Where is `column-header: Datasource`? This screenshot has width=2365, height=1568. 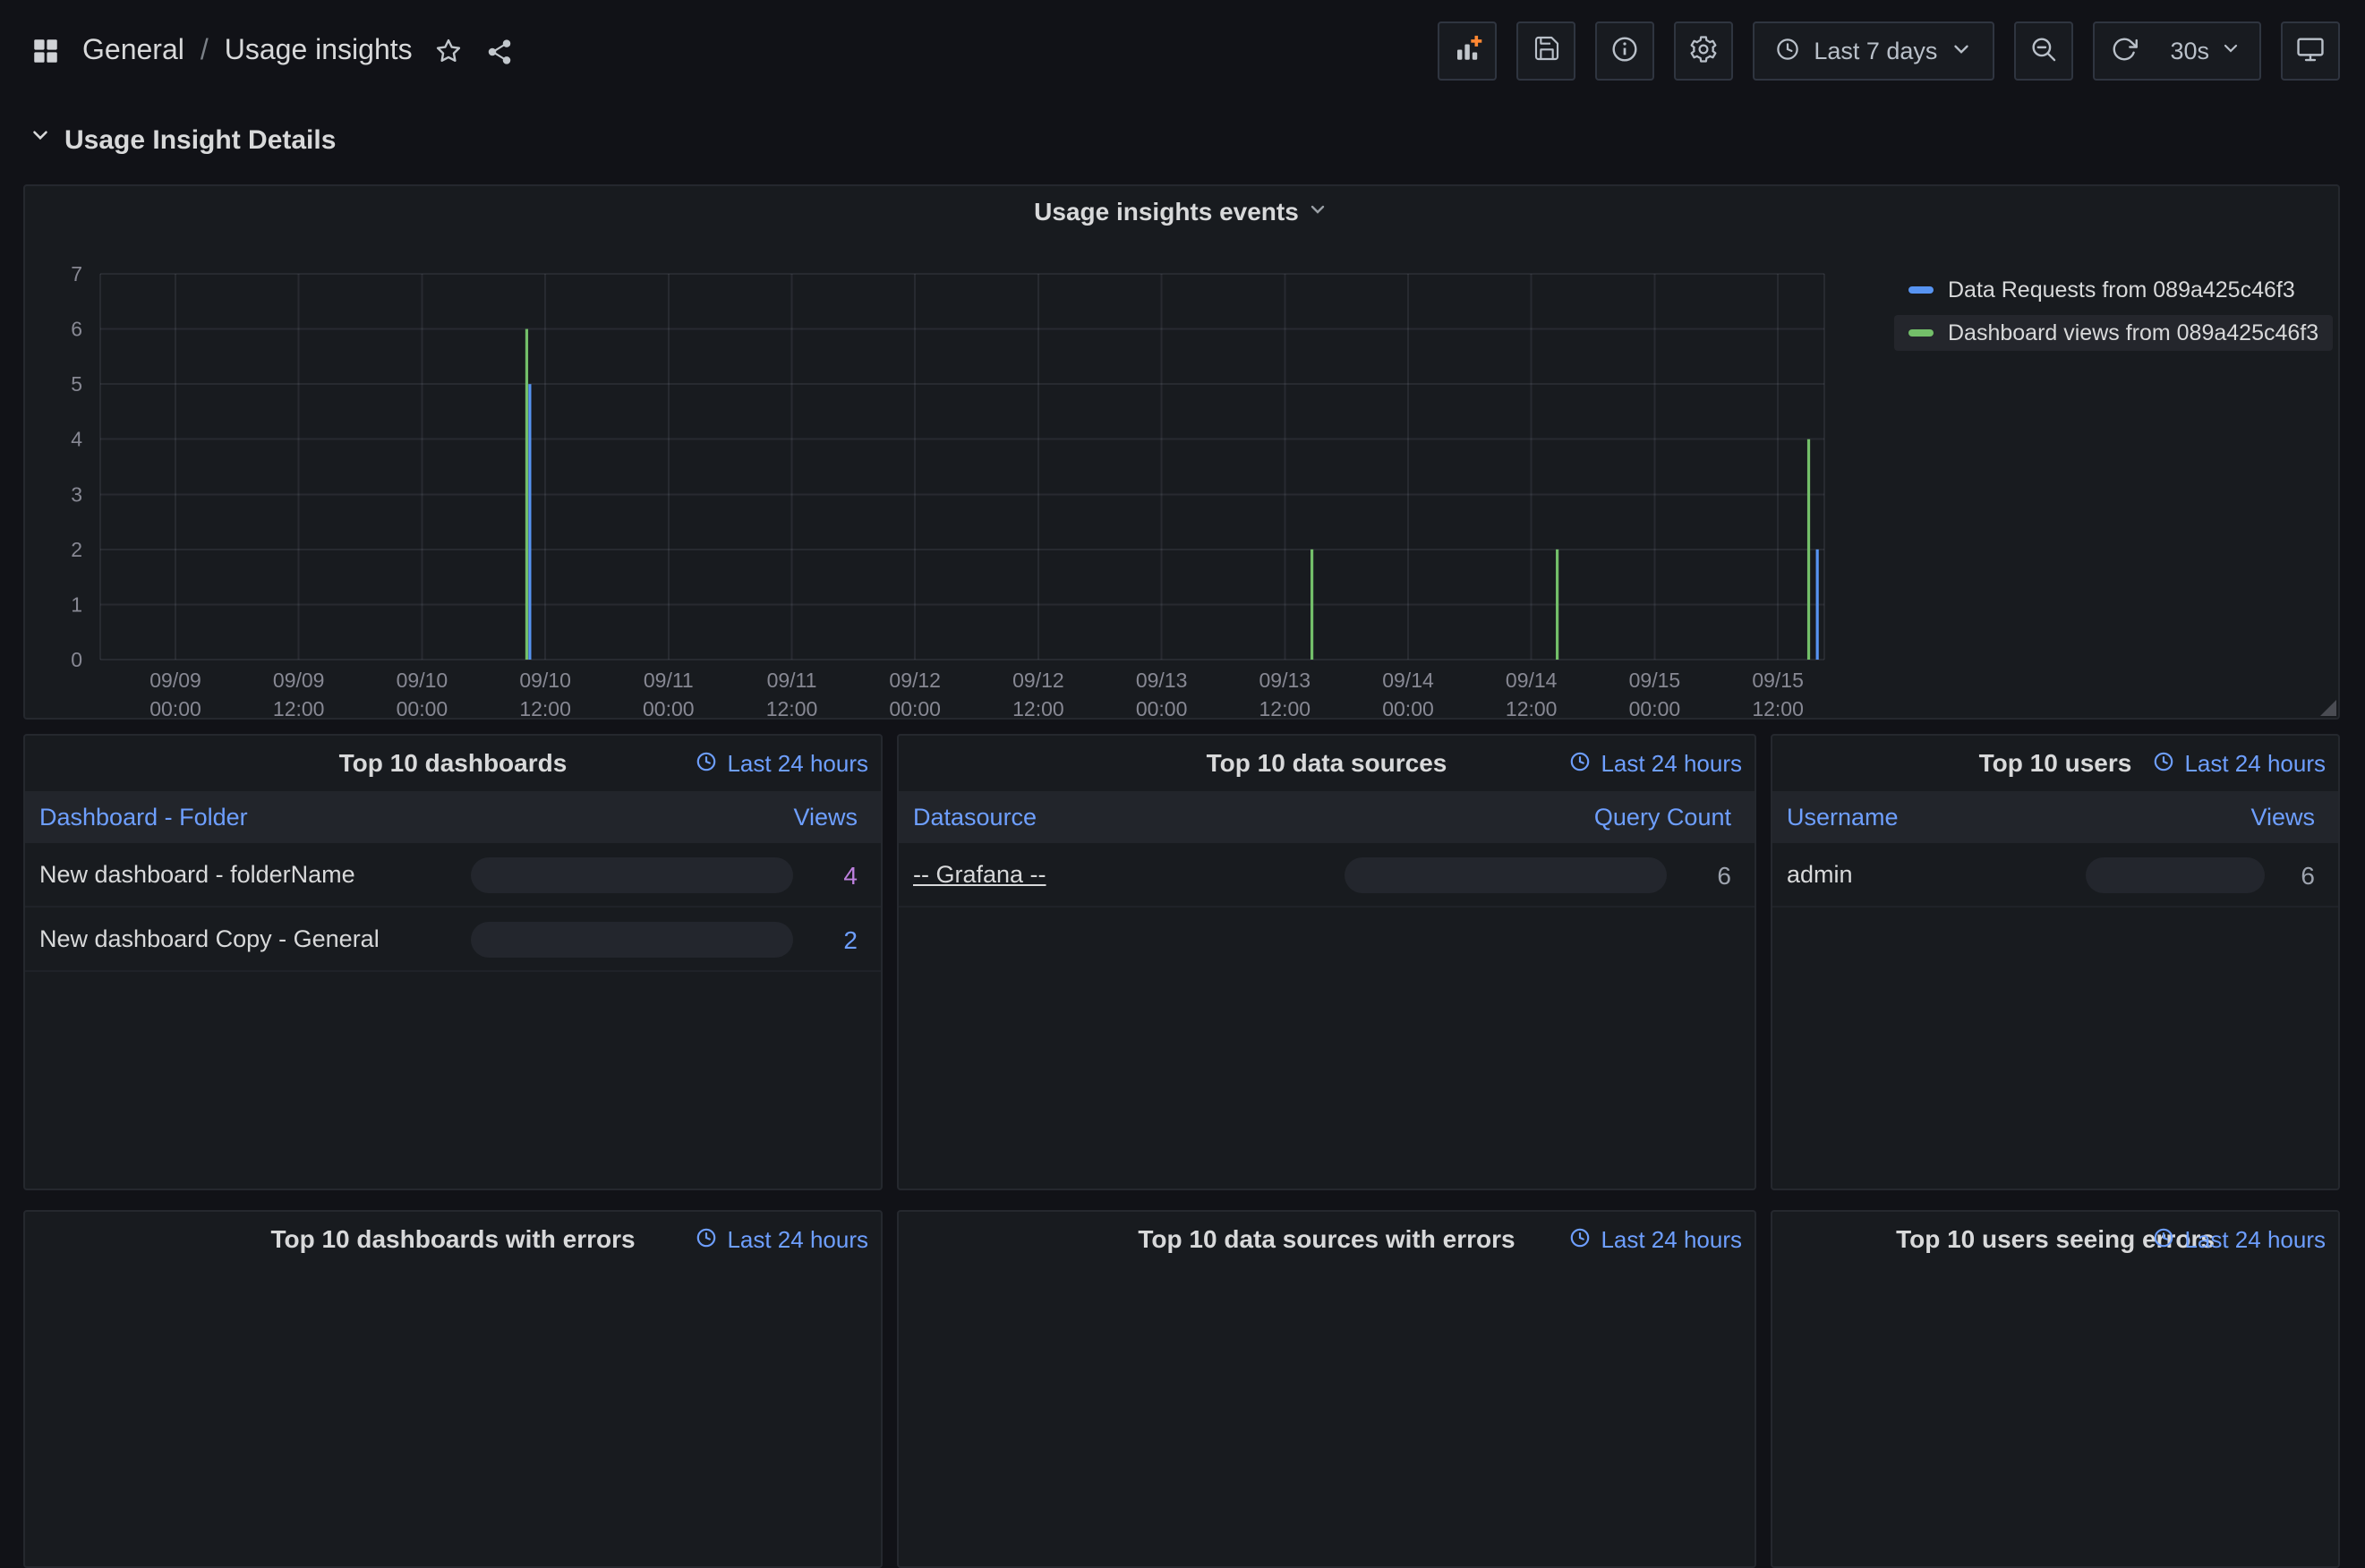
column-header: Datasource is located at coordinates (968, 817).